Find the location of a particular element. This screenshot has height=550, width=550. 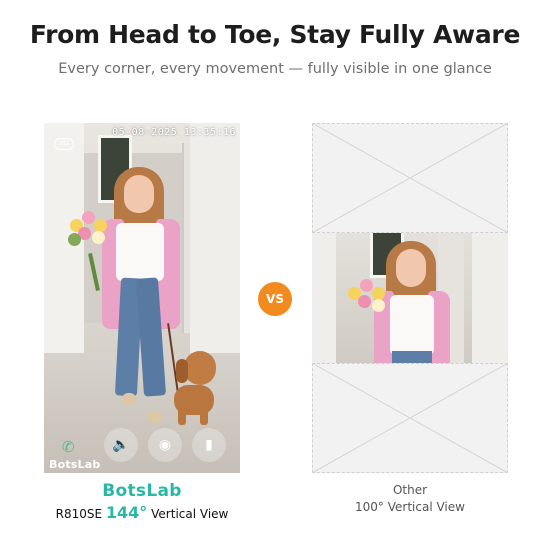

view-angle: 144° is located at coordinates (126, 512).